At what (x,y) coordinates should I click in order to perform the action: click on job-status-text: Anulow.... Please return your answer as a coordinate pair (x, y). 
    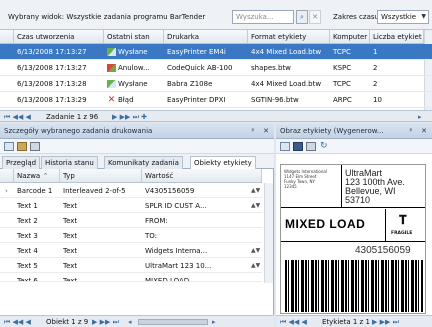
    Looking at the image, I should click on (134, 68).